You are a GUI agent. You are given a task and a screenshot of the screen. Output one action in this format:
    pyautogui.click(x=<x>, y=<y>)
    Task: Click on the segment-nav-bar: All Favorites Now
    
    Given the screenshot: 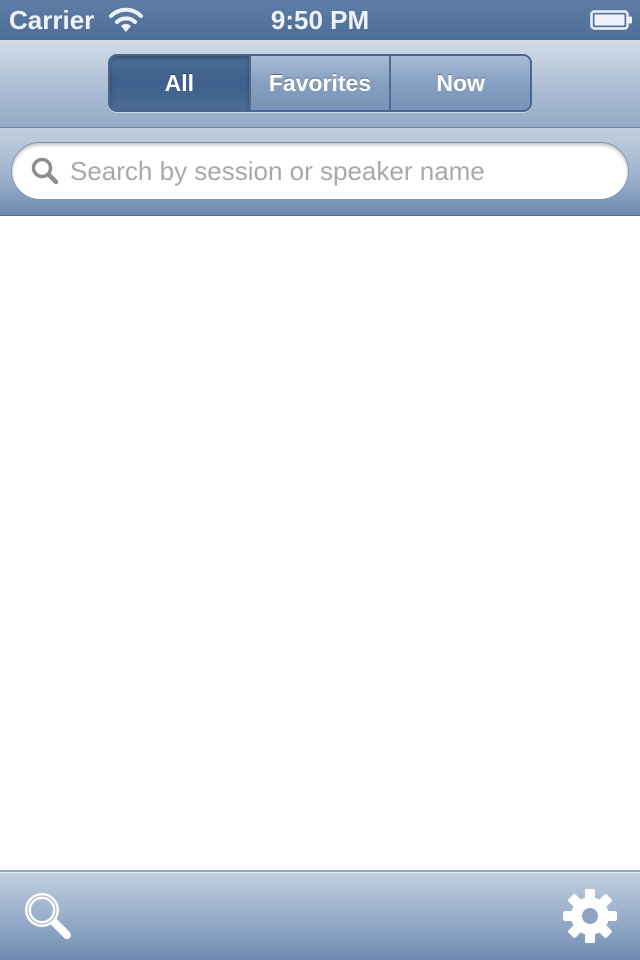 What is the action you would take?
    pyautogui.click(x=320, y=84)
    